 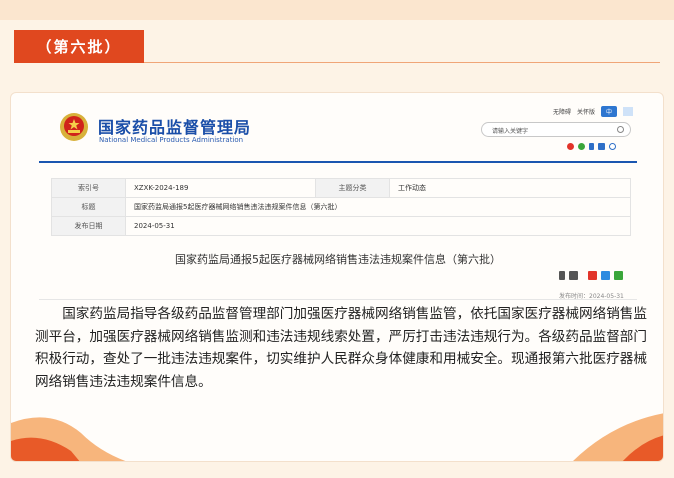 I want to click on print-icon, so click(x=573, y=275).